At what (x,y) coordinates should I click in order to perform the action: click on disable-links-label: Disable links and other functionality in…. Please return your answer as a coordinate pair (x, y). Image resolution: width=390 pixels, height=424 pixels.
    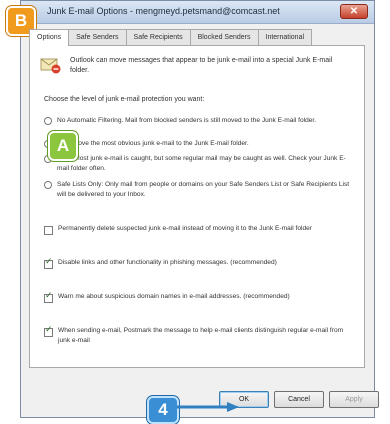
    Looking at the image, I should click on (167, 262).